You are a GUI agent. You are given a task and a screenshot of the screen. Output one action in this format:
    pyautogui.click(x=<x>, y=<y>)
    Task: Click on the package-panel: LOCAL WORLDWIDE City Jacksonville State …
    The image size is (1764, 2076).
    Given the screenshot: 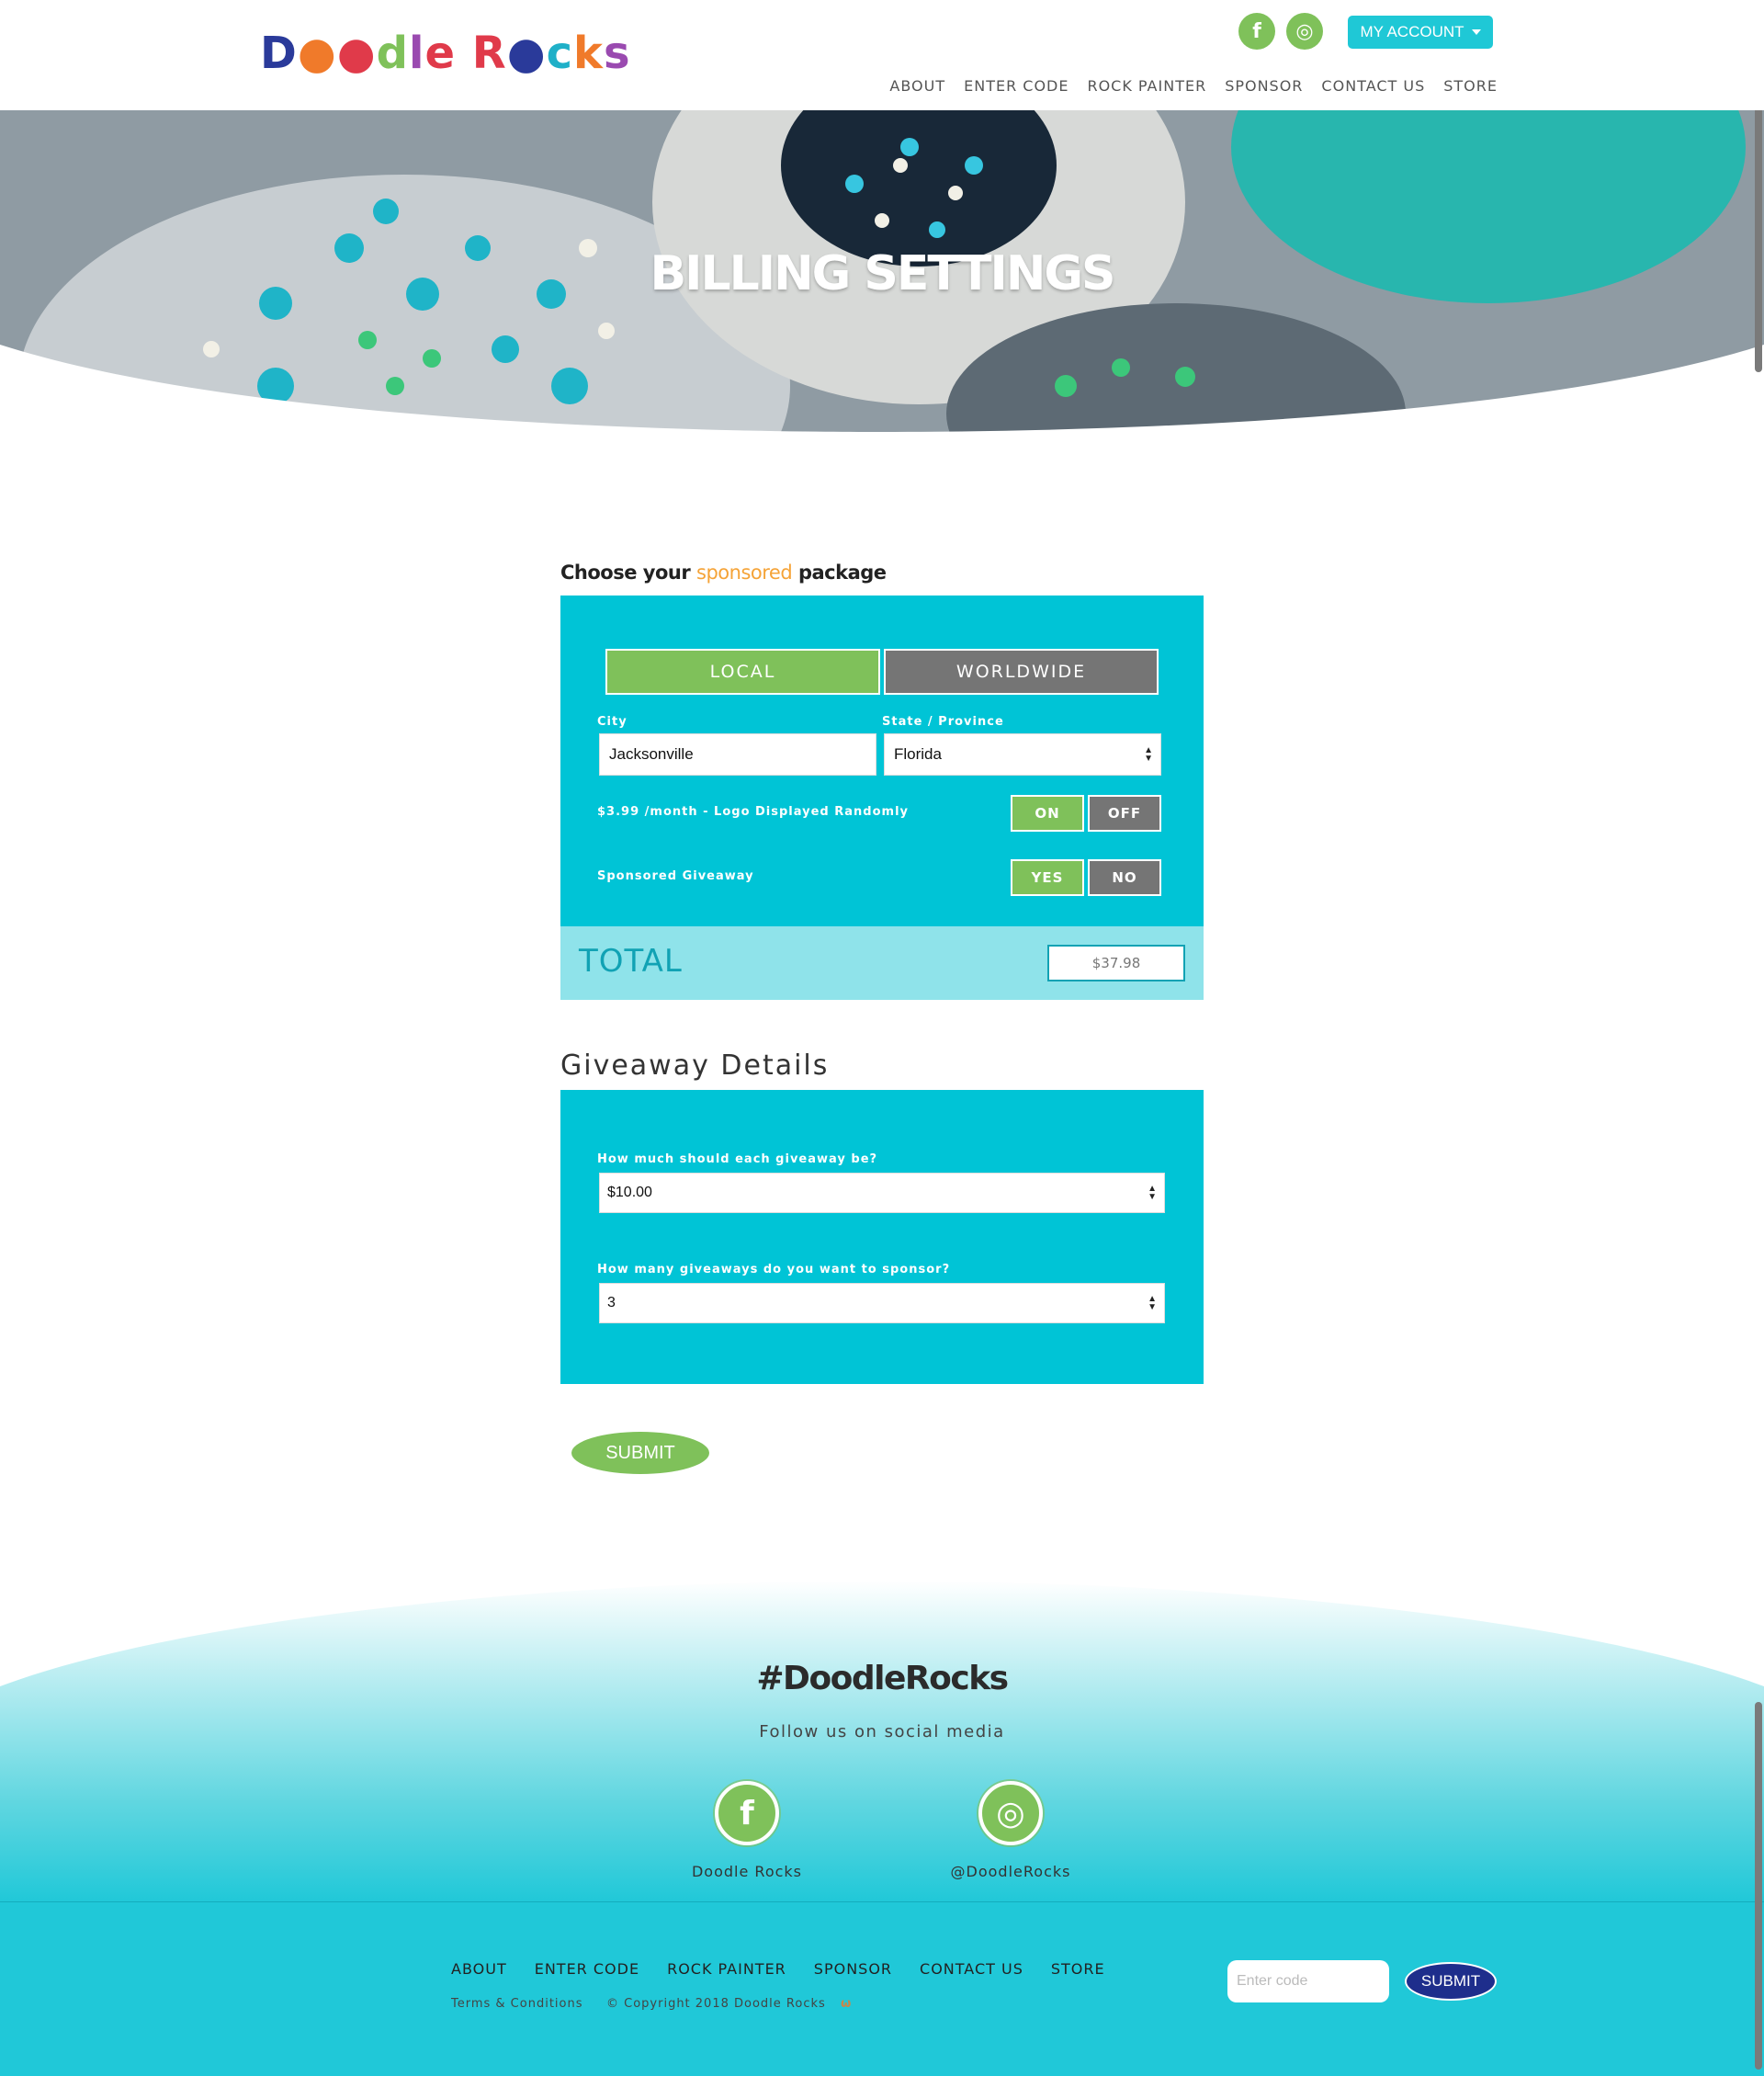 What is the action you would take?
    pyautogui.click(x=882, y=761)
    